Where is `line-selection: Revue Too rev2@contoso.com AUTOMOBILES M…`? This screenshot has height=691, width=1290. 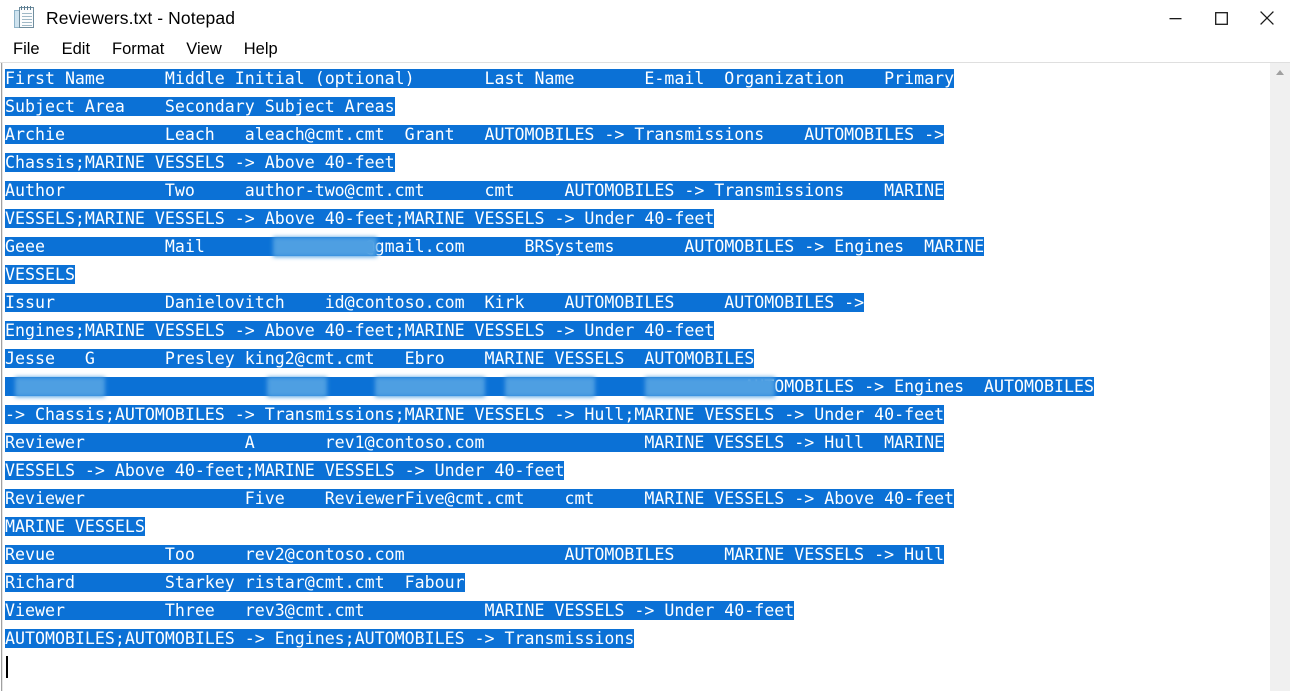 line-selection: Revue Too rev2@contoso.com AUTOMOBILES M… is located at coordinates (475, 554).